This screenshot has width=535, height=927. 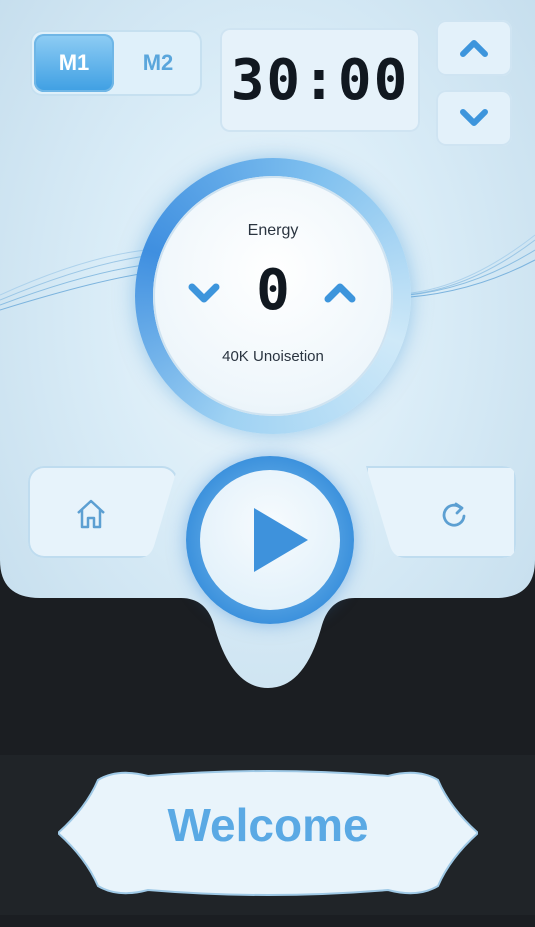 I want to click on energy-decrease-button, so click(x=204, y=293).